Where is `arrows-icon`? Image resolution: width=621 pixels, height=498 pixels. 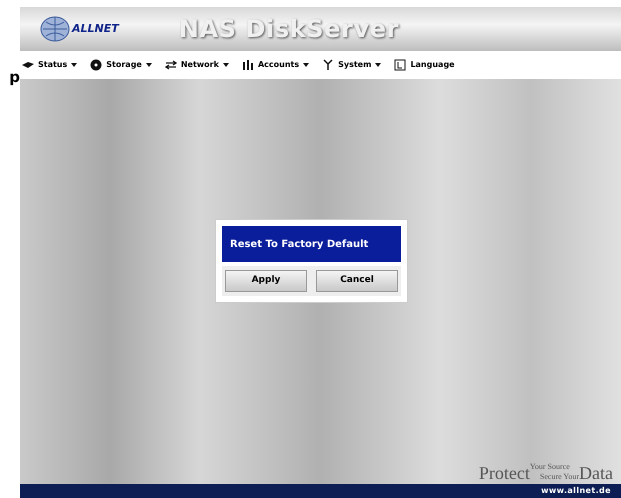 arrows-icon is located at coordinates (170, 65).